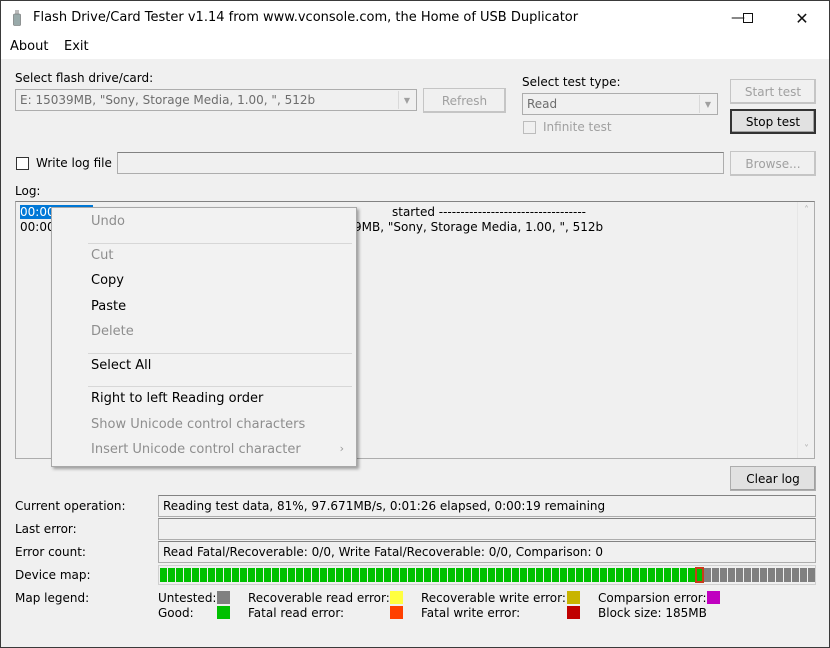 This screenshot has height=648, width=830. Describe the element at coordinates (102, 255) in the screenshot. I see `context-menu-item-cut: Cut` at that location.